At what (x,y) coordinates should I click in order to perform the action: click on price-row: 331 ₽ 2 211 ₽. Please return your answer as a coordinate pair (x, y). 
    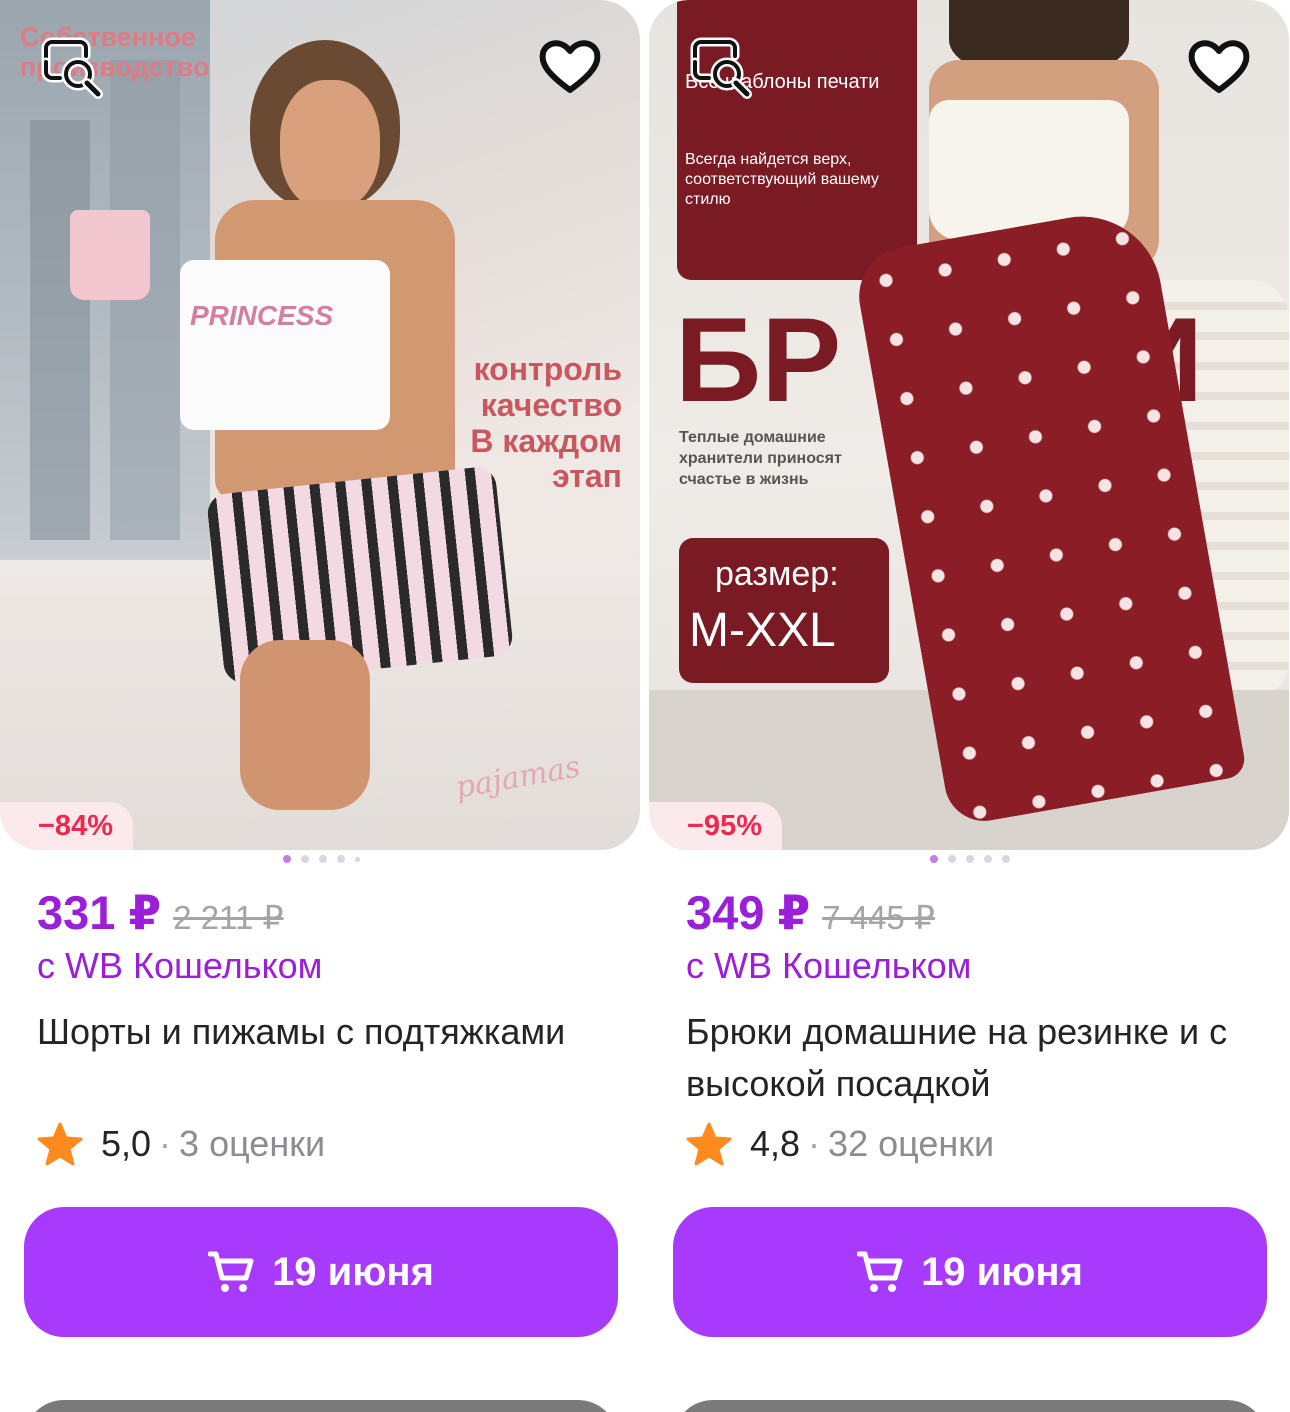
    Looking at the image, I should click on (160, 913).